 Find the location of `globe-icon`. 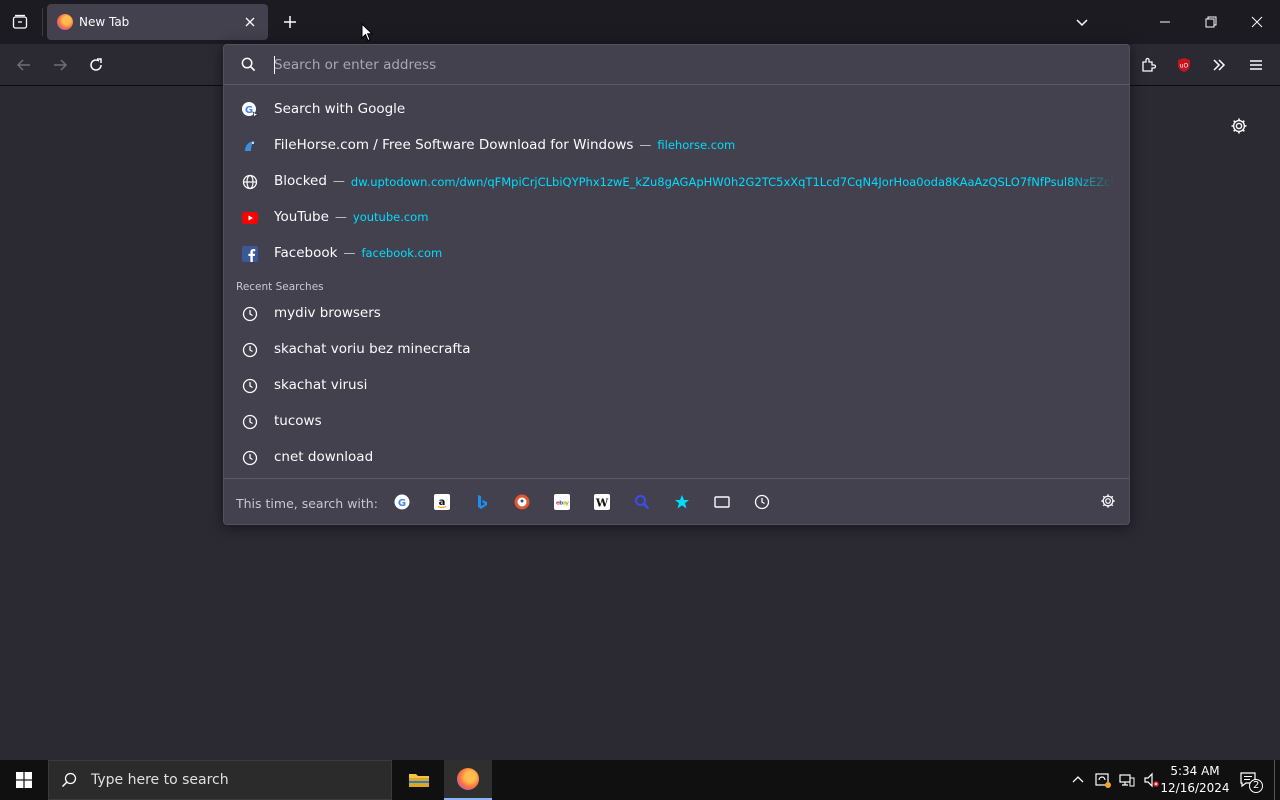

globe-icon is located at coordinates (250, 182).